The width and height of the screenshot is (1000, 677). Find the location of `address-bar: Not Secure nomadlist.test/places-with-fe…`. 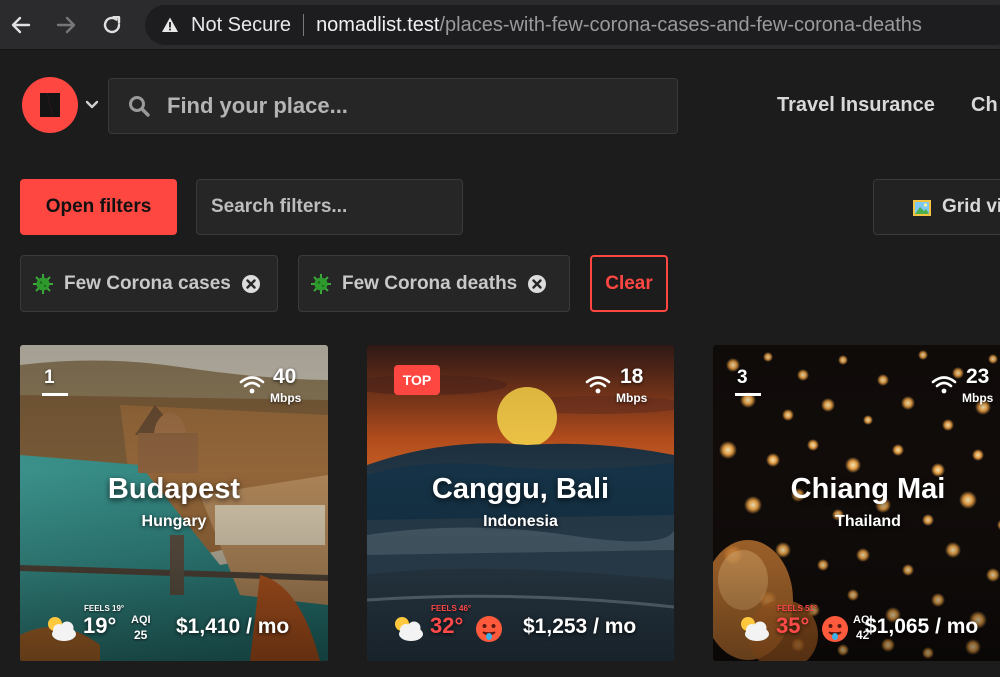

address-bar: Not Secure nomadlist.test/places-with-fe… is located at coordinates (572, 25).